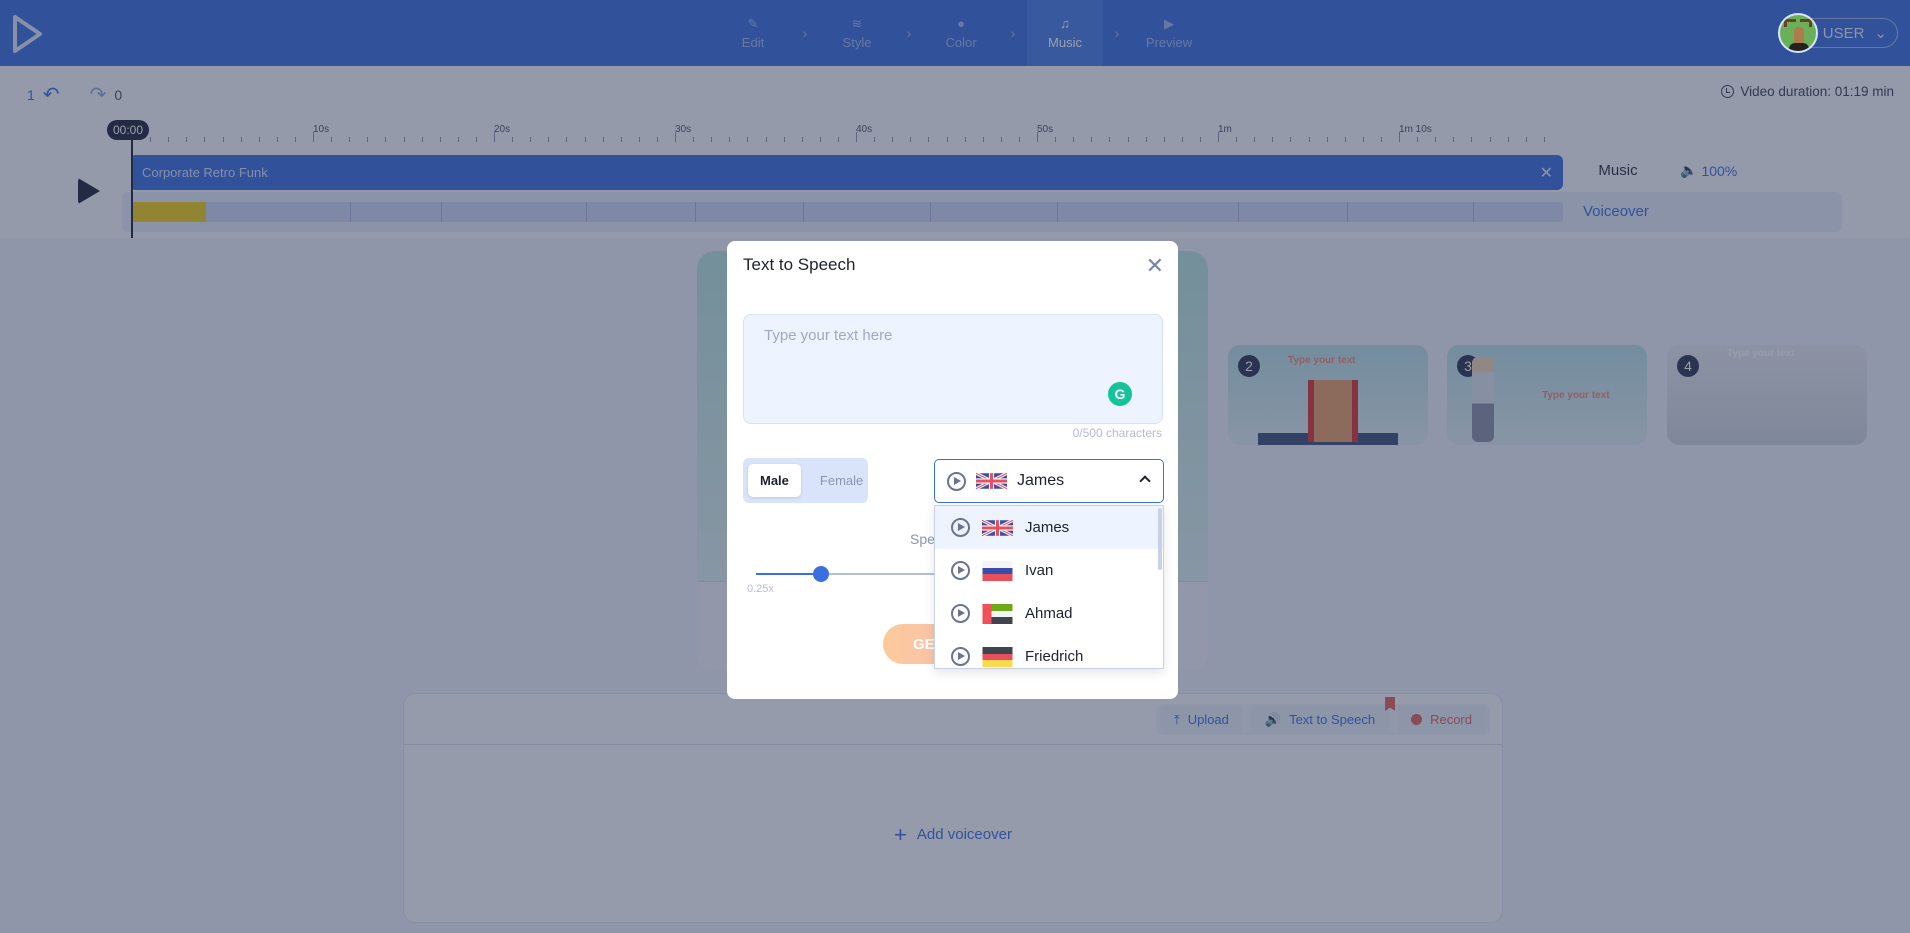  I want to click on voice-dropdown: James Ivan Ahmad Friedrich, so click(1049, 587).